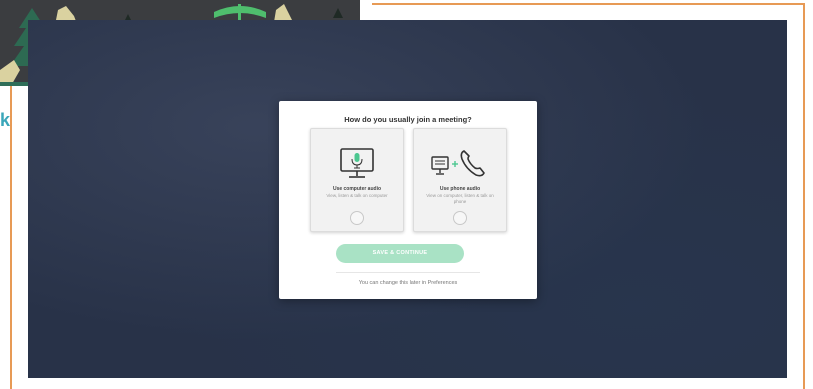  Describe the element at coordinates (357, 163) in the screenshot. I see `monitor-microphone-icon` at that location.